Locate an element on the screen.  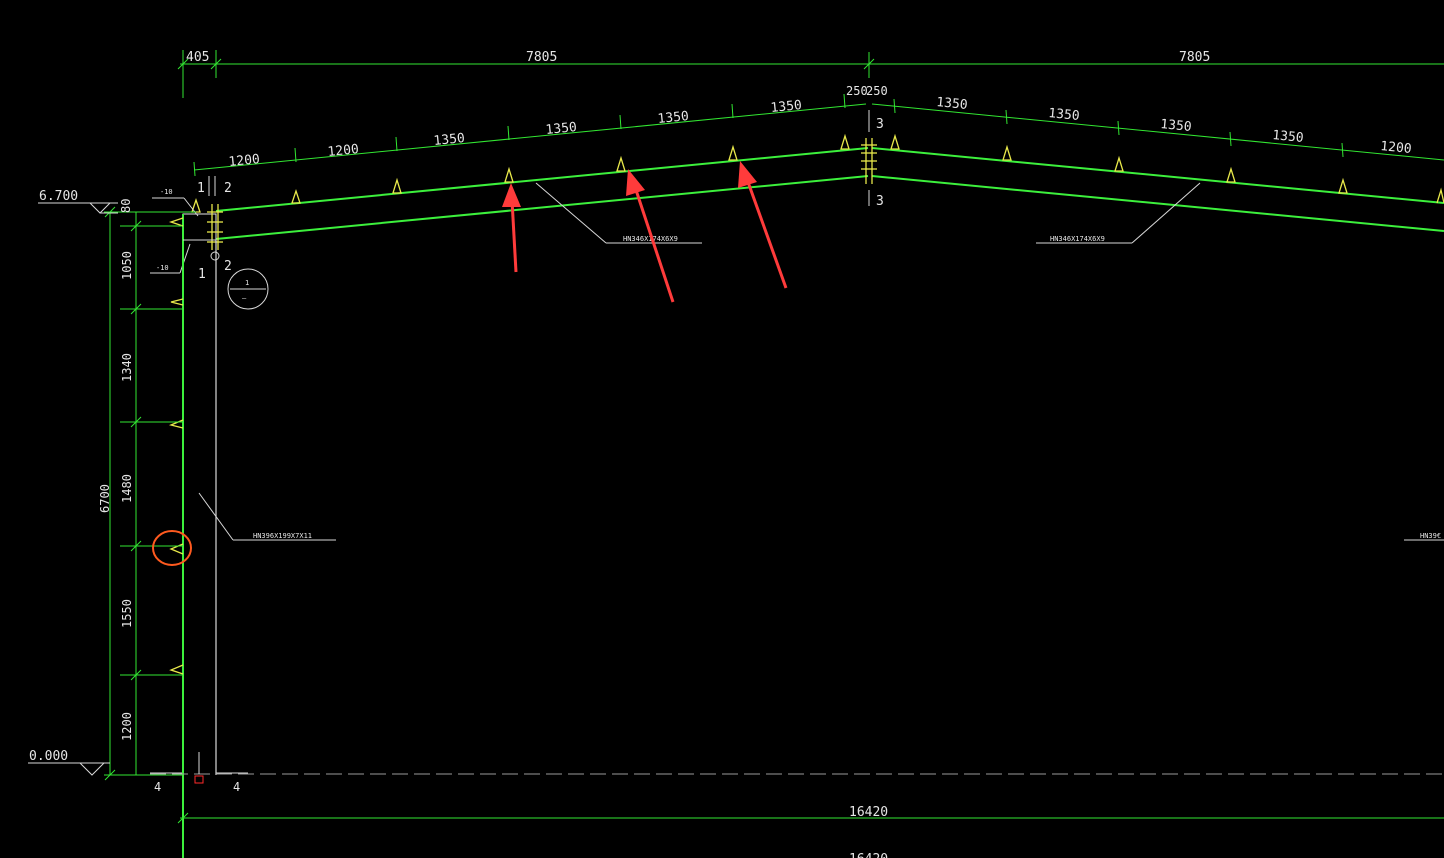
section-mark-2-bottom: 2 is located at coordinates (228, 266).